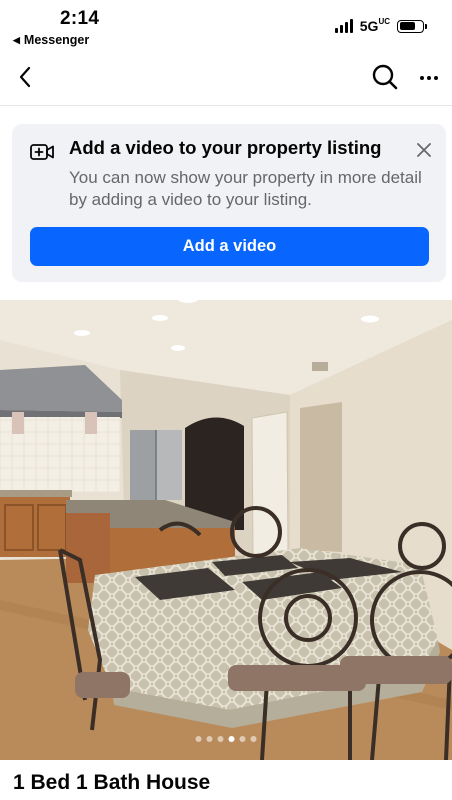 The image size is (452, 800). What do you see at coordinates (226, 105) in the screenshot?
I see `header-divider` at bounding box center [226, 105].